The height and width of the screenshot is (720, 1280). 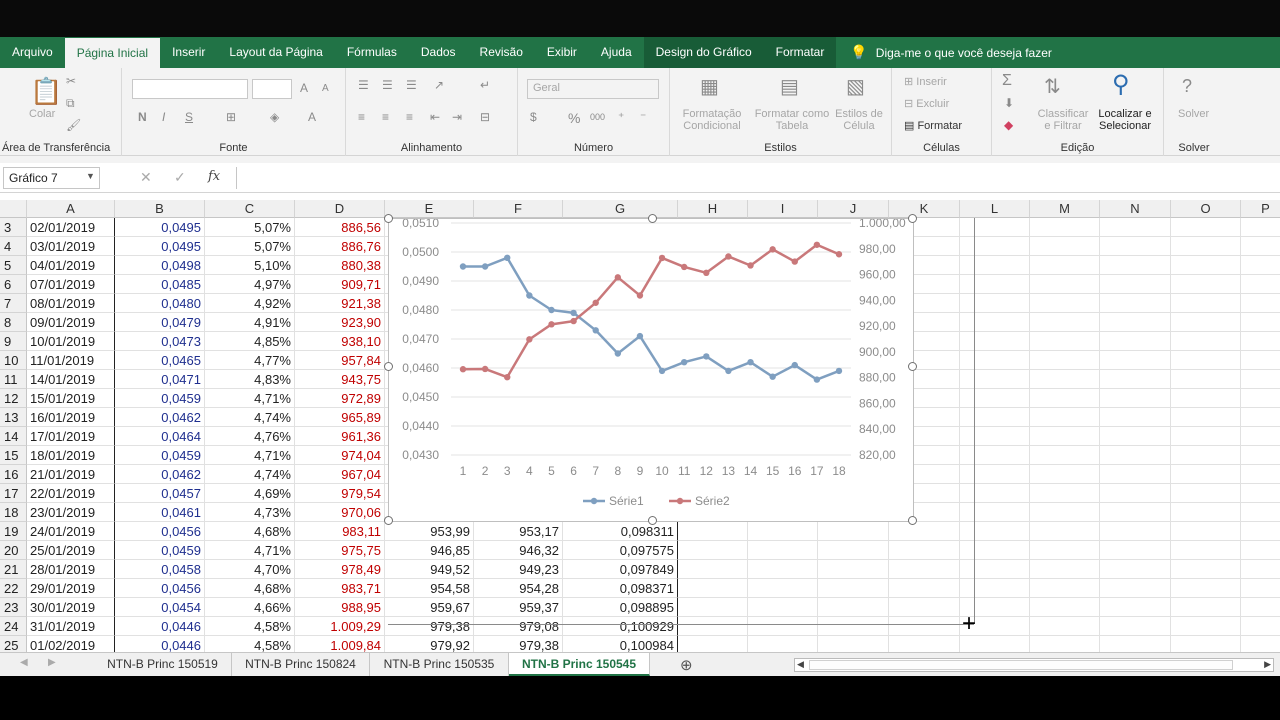 I want to click on cell-d: 909,71, so click(x=340, y=284).